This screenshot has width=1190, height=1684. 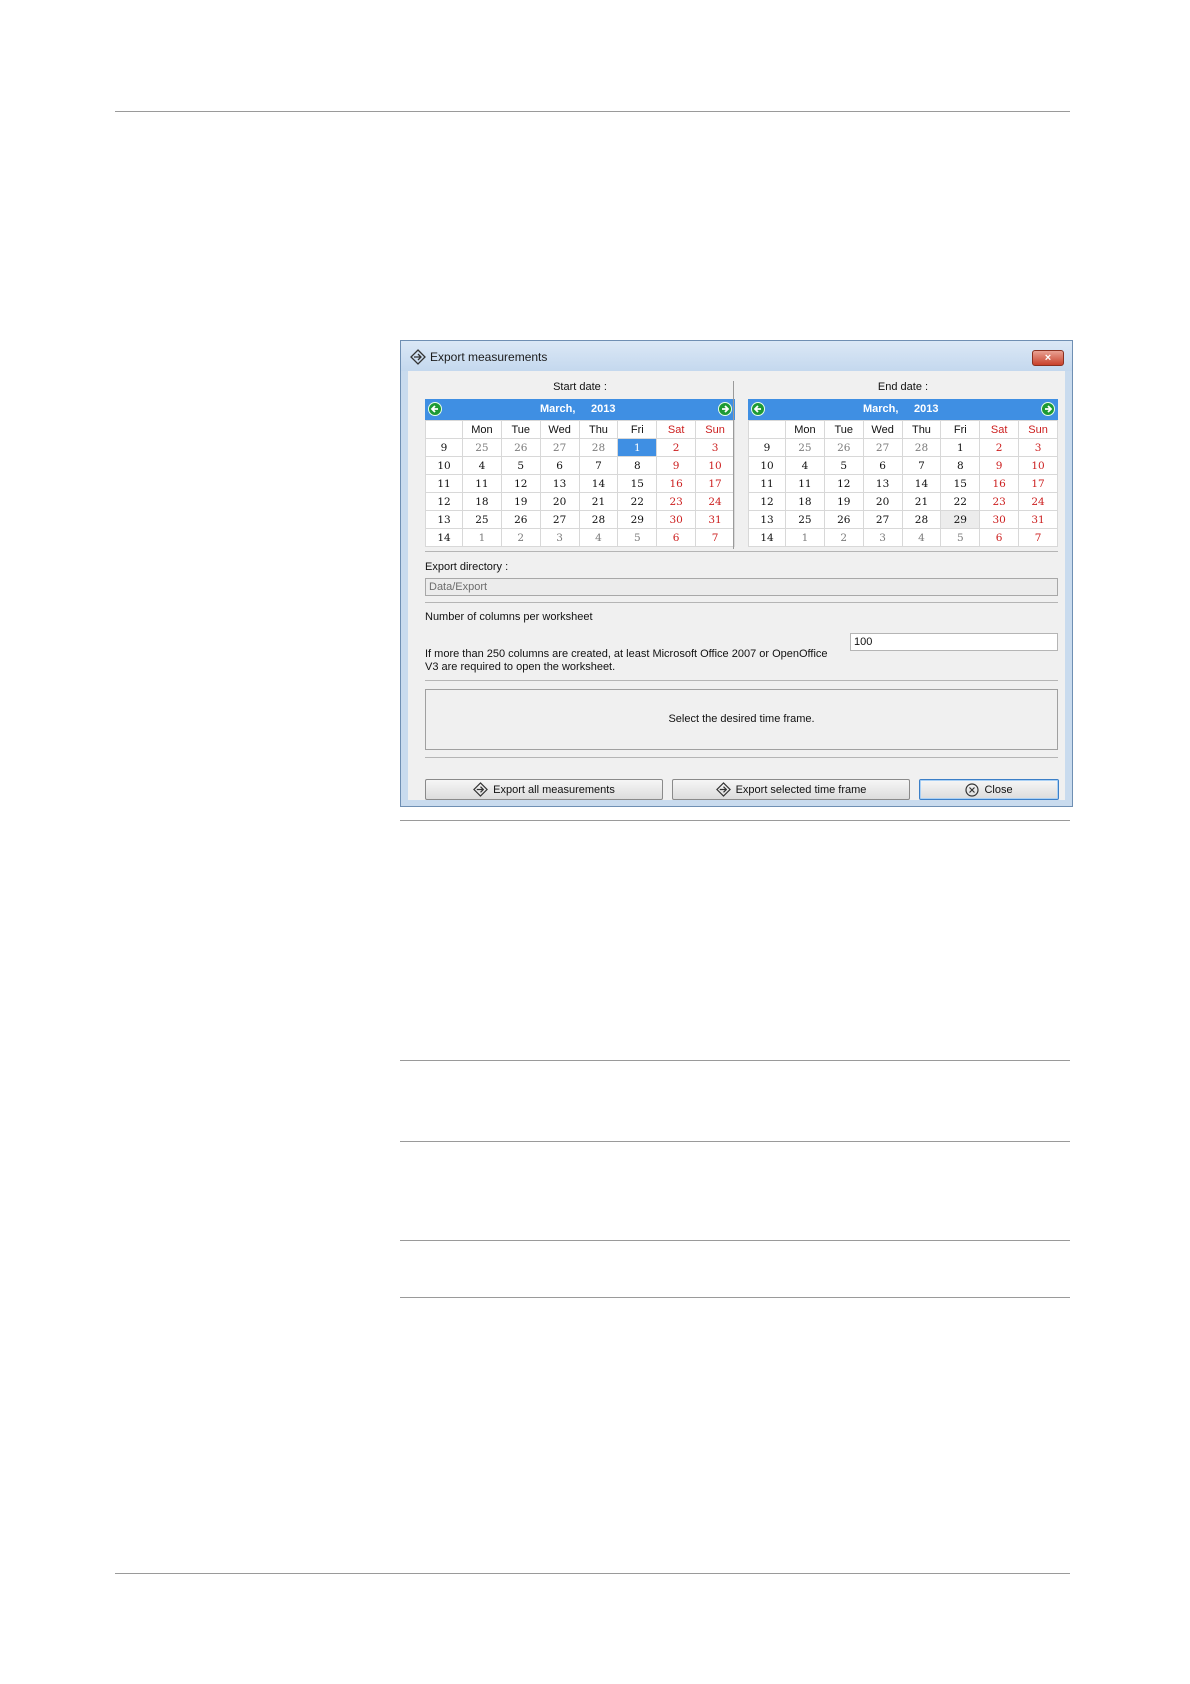 I want to click on window-close-button: ×, so click(x=1048, y=358).